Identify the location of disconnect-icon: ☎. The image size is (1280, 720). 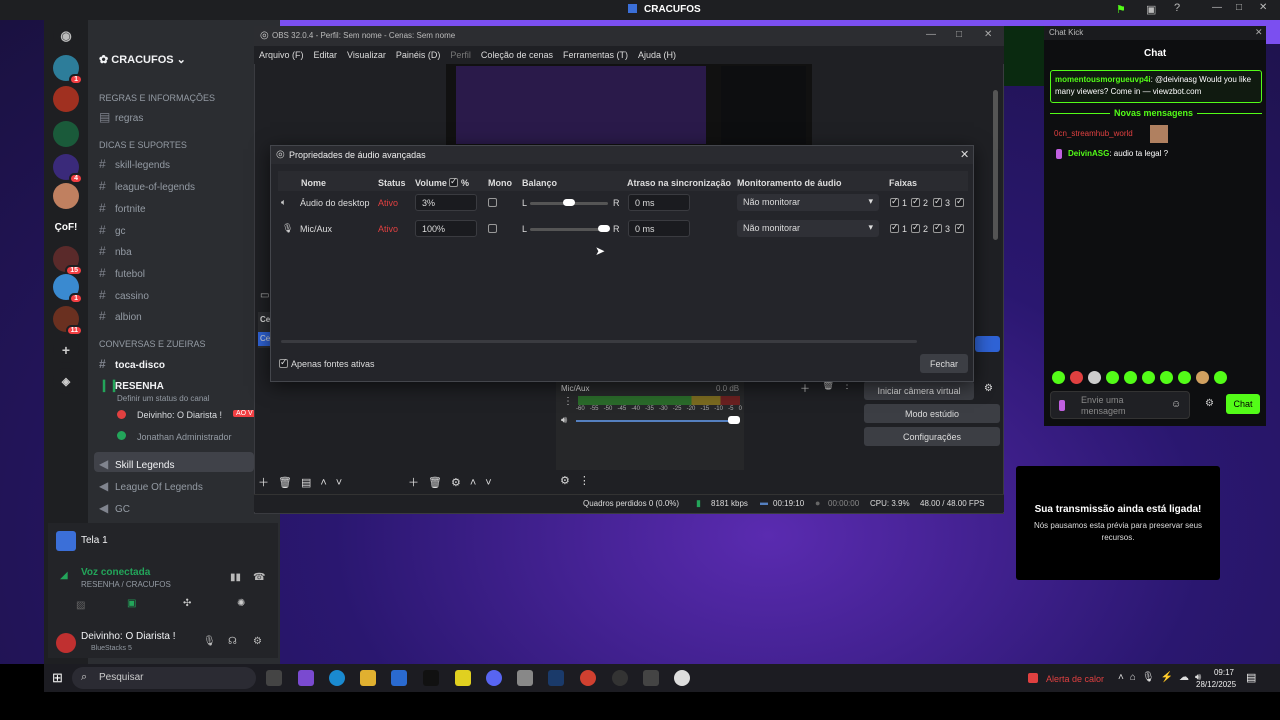
(259, 577).